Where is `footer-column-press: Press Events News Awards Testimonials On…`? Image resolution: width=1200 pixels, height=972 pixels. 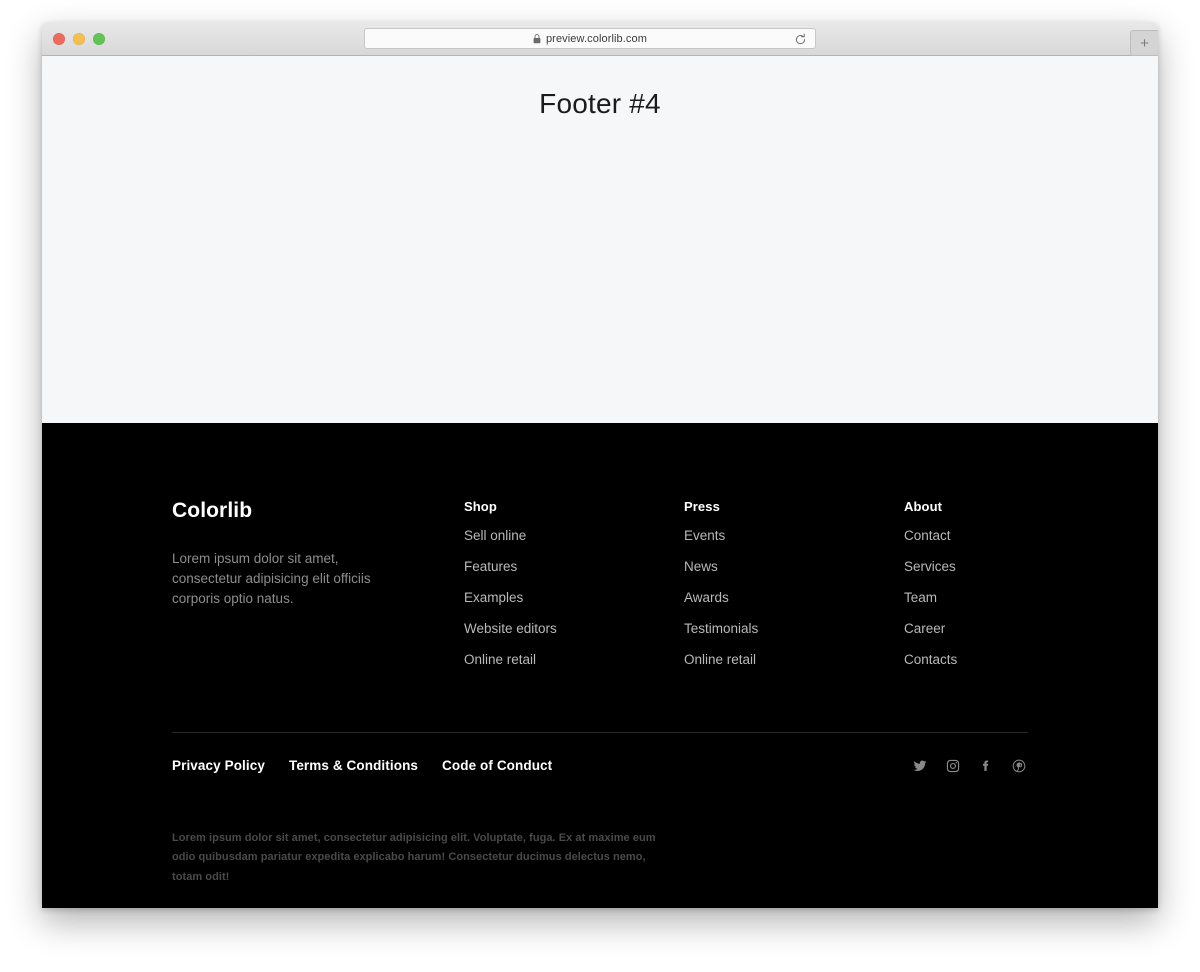 footer-column-press: Press Events News Awards Testimonials On… is located at coordinates (794, 584).